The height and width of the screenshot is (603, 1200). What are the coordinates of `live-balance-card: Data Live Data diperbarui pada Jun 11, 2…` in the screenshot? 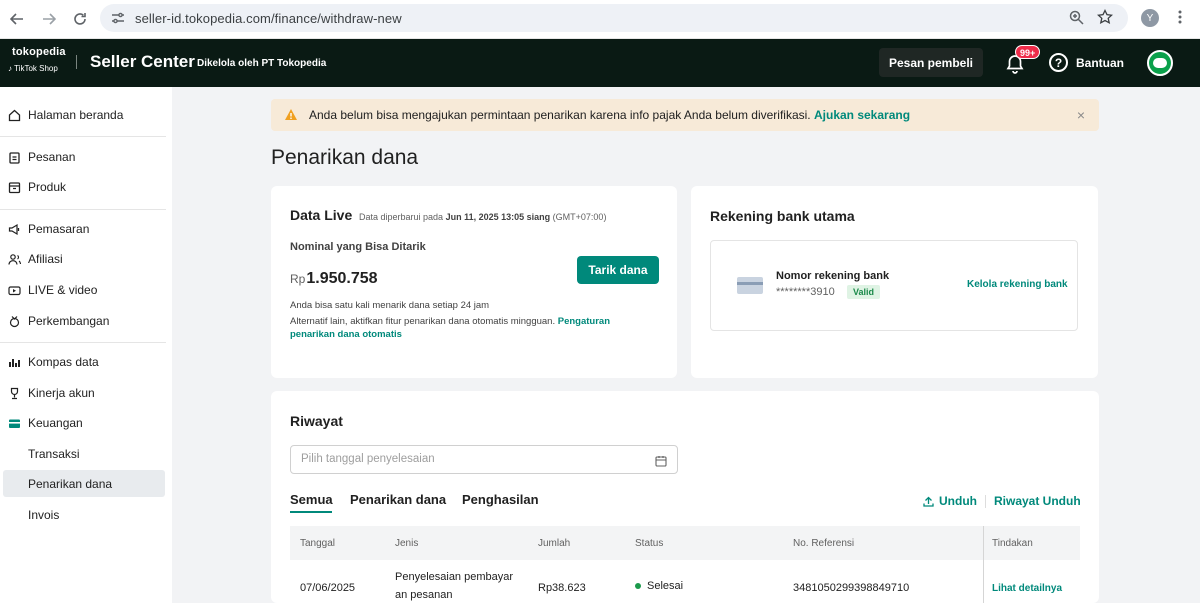 It's located at (474, 282).